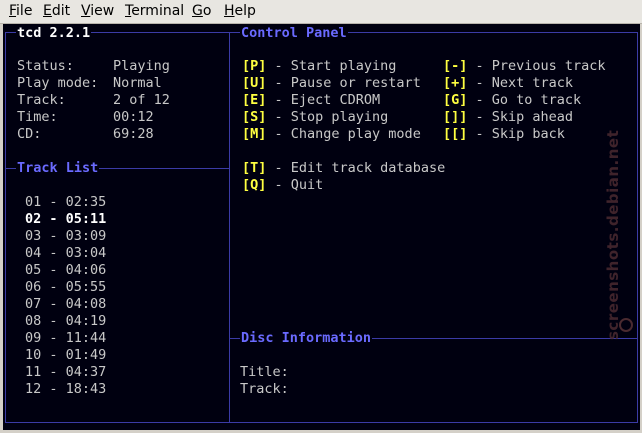  Describe the element at coordinates (65, 389) in the screenshot. I see `track-item: 12 - 18:43` at that location.